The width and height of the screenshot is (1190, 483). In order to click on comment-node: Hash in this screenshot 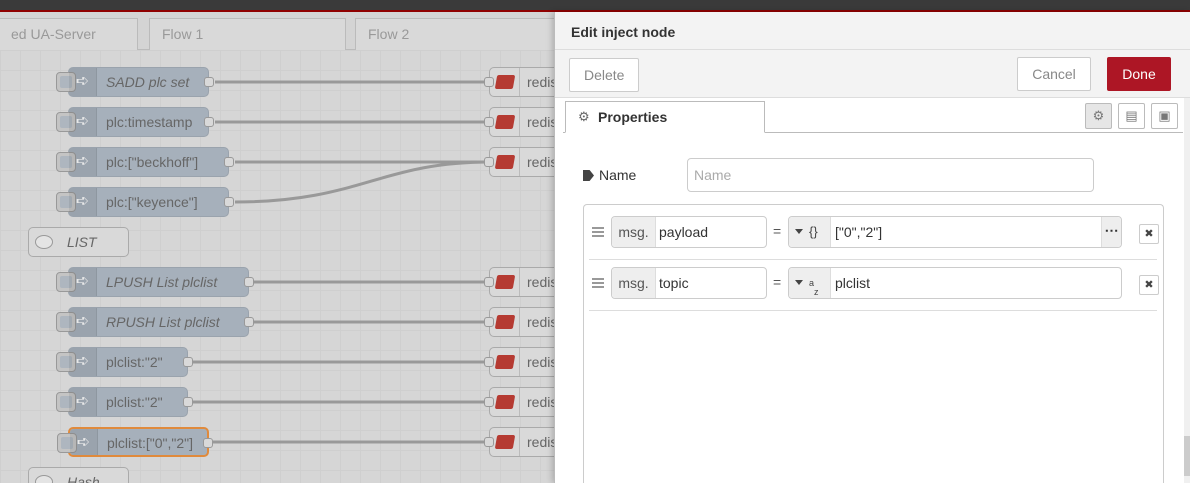, I will do `click(78, 475)`.